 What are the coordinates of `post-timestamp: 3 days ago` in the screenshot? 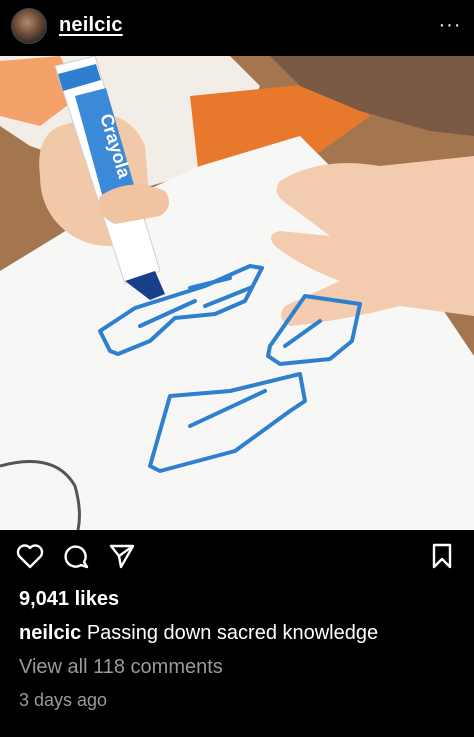 It's located at (63, 700).